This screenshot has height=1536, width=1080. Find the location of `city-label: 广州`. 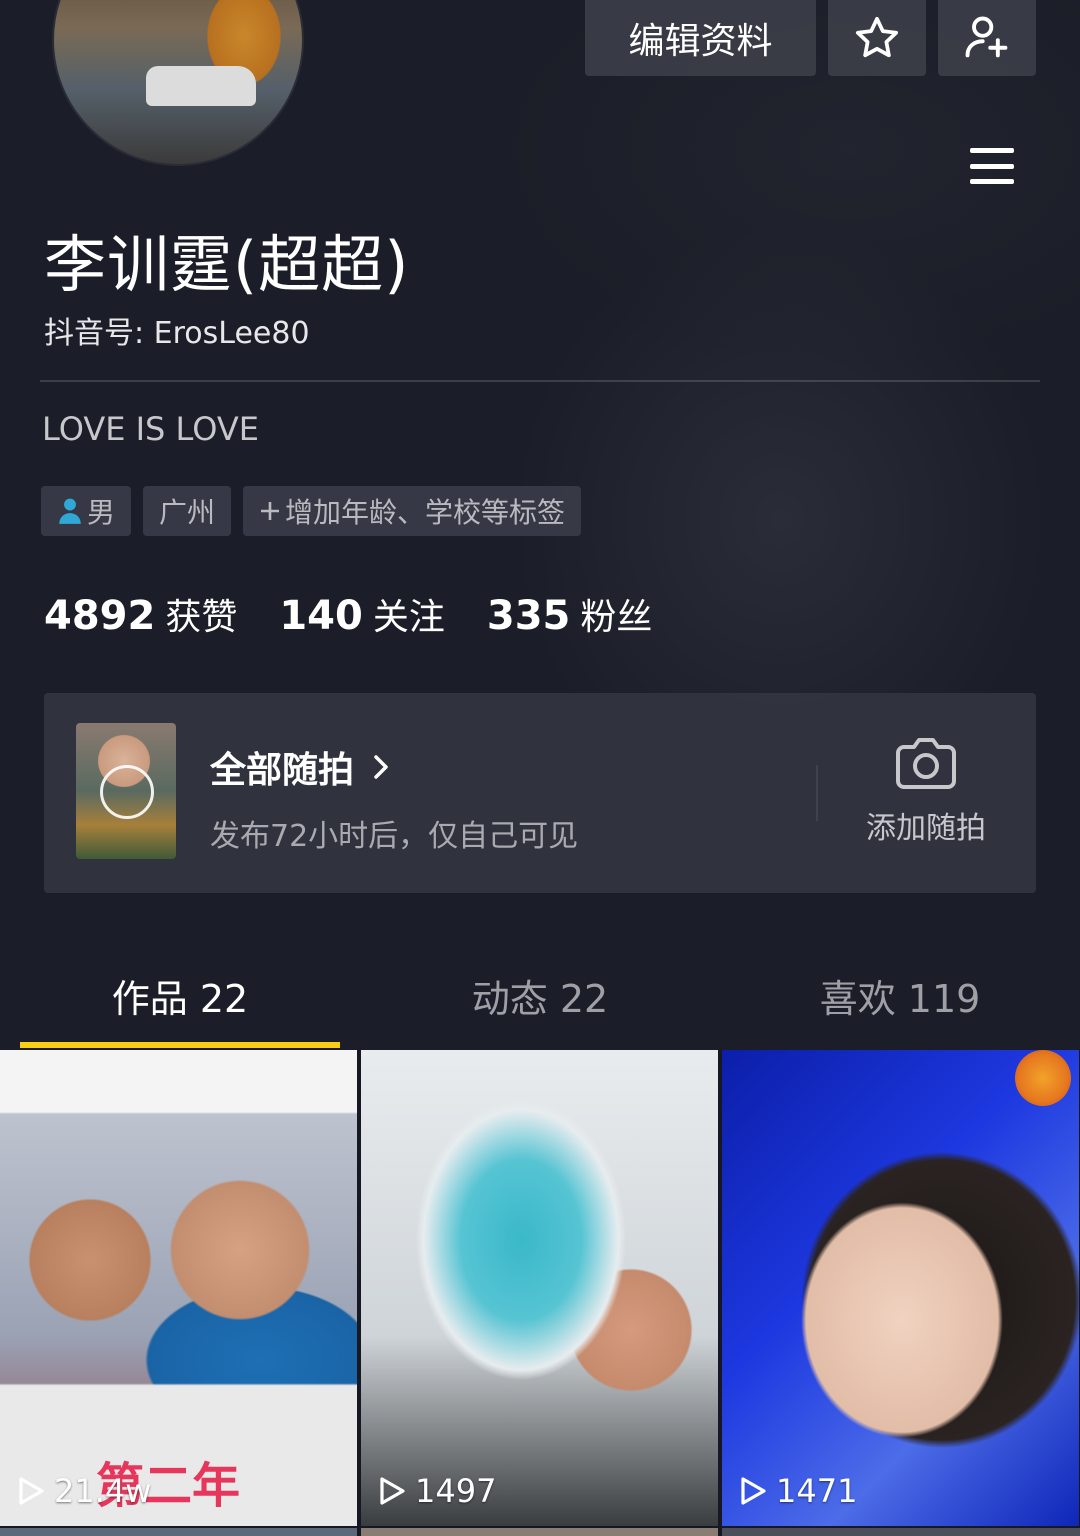

city-label: 广州 is located at coordinates (187, 512).